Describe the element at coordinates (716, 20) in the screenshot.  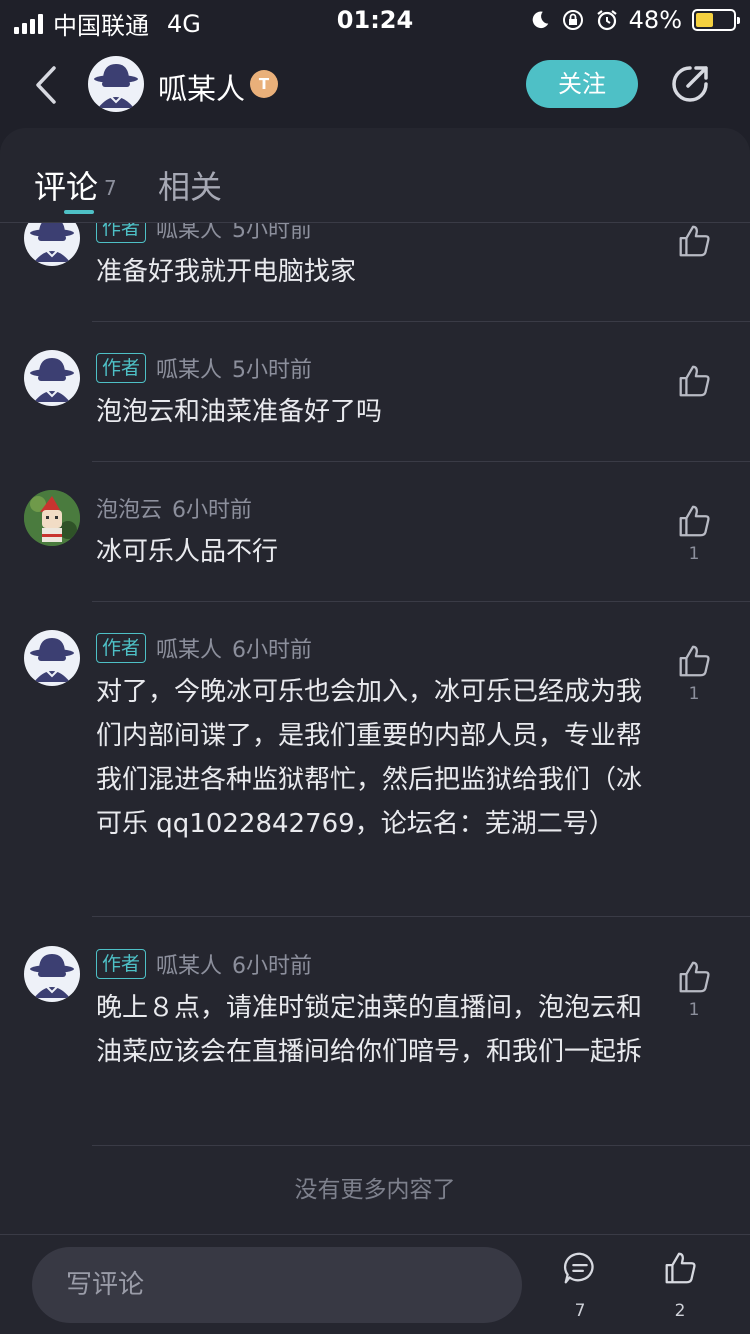
I see `battery-icon` at that location.